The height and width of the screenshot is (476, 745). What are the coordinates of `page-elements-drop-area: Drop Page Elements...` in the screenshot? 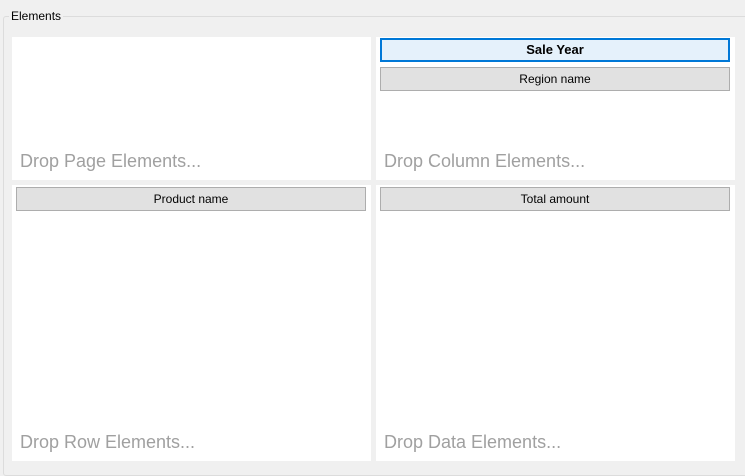 It's located at (191, 108).